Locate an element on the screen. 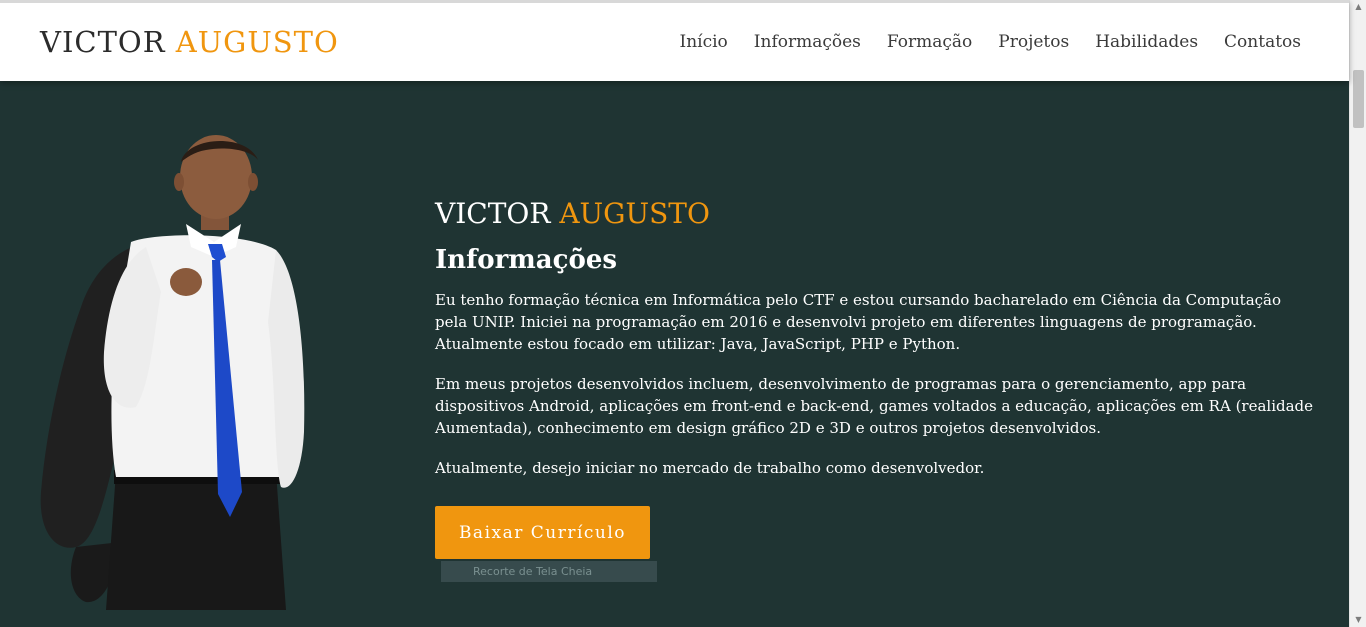 The height and width of the screenshot is (627, 1366). nav-item-contatos: Contatos is located at coordinates (1262, 42).